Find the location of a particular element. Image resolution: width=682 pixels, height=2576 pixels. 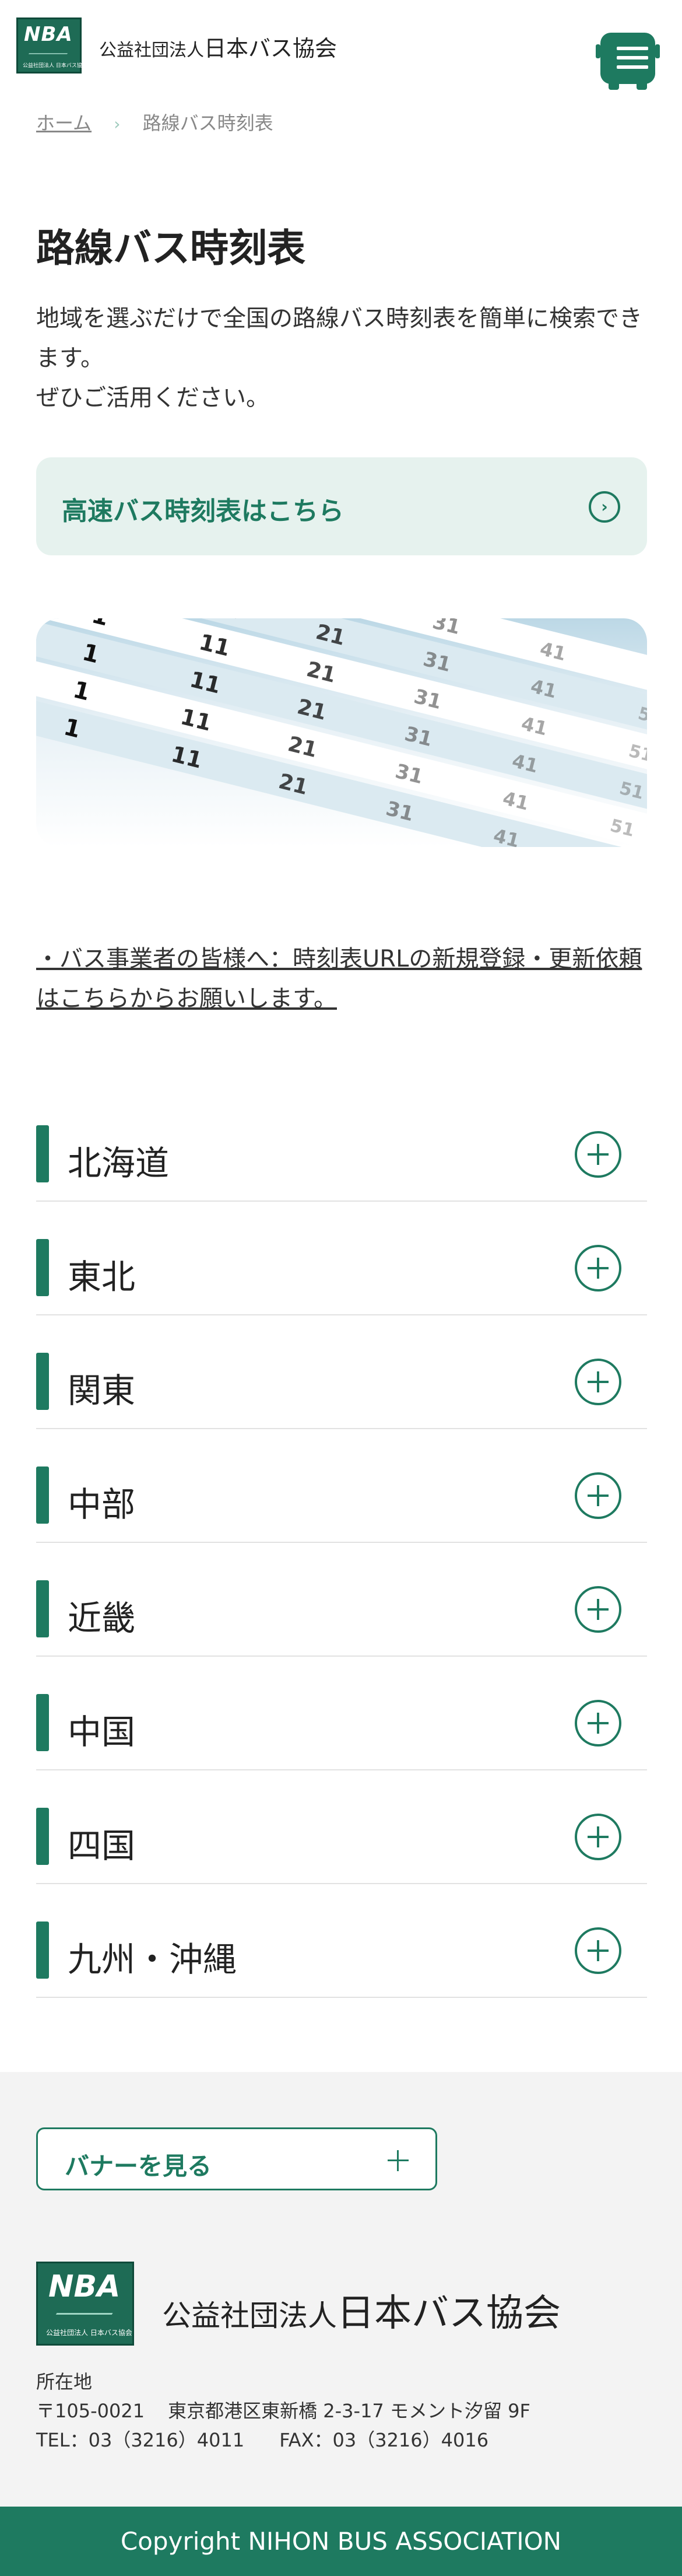

region-name: 九州・沖縄 is located at coordinates (152, 1959).